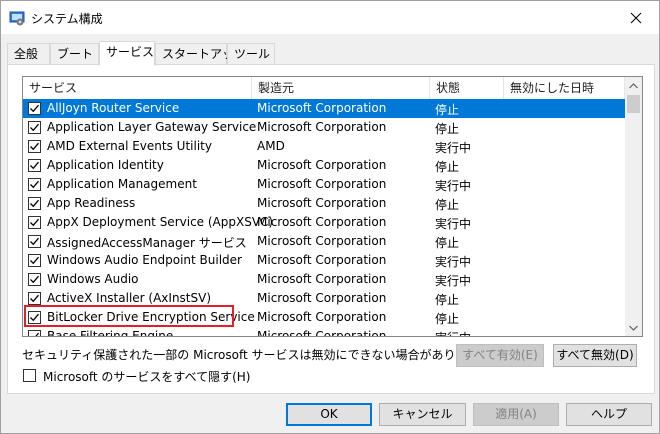 Image resolution: width=660 pixels, height=434 pixels. I want to click on ok-button: OK, so click(329, 414).